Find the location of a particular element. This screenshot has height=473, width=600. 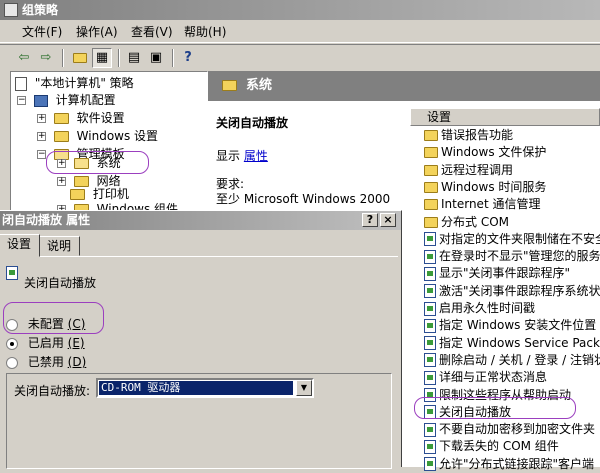

policy-name: 关闭自动播放 is located at coordinates (60, 283).